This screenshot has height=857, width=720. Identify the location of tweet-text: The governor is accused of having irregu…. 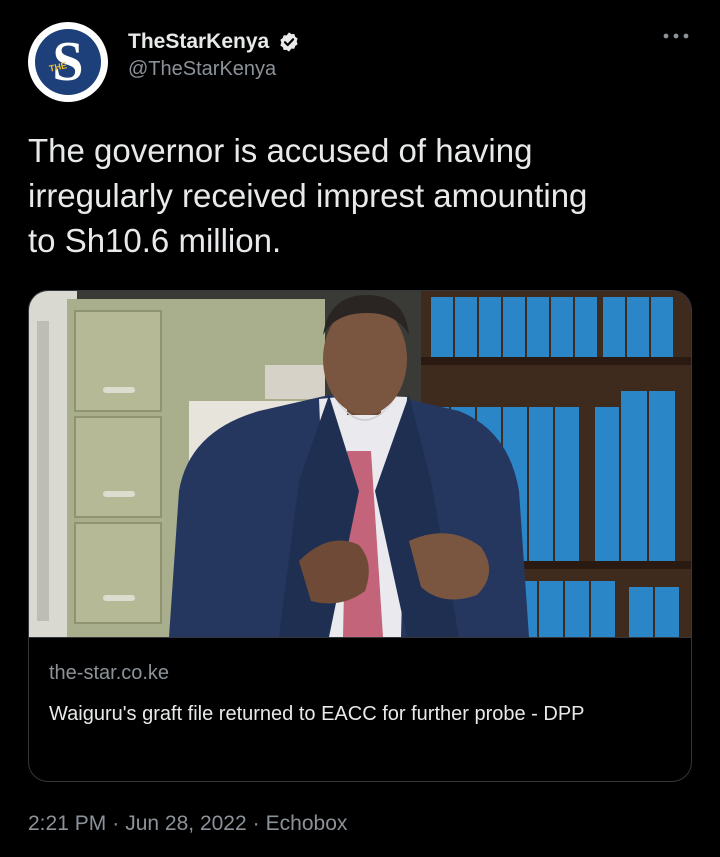
(308, 195).